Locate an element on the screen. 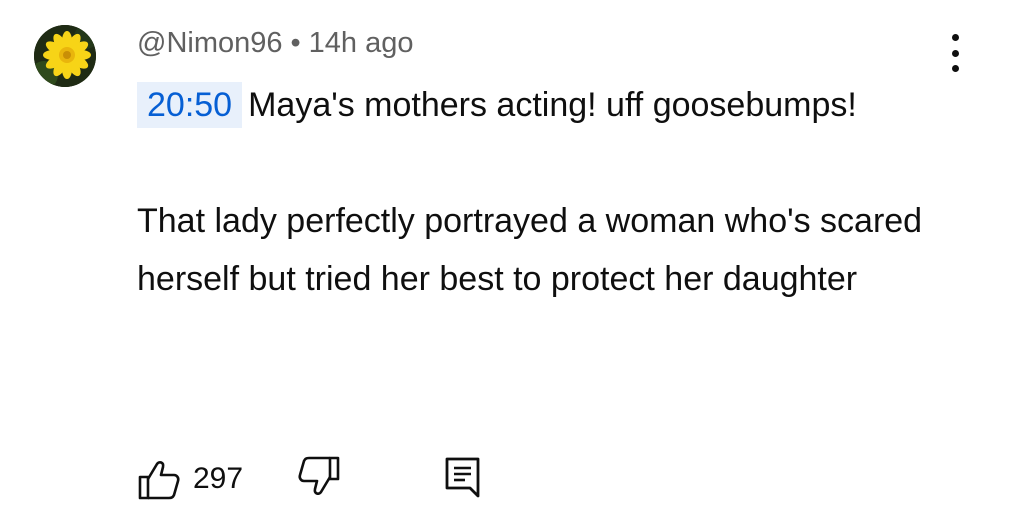  like-count: 297 is located at coordinates (218, 478).